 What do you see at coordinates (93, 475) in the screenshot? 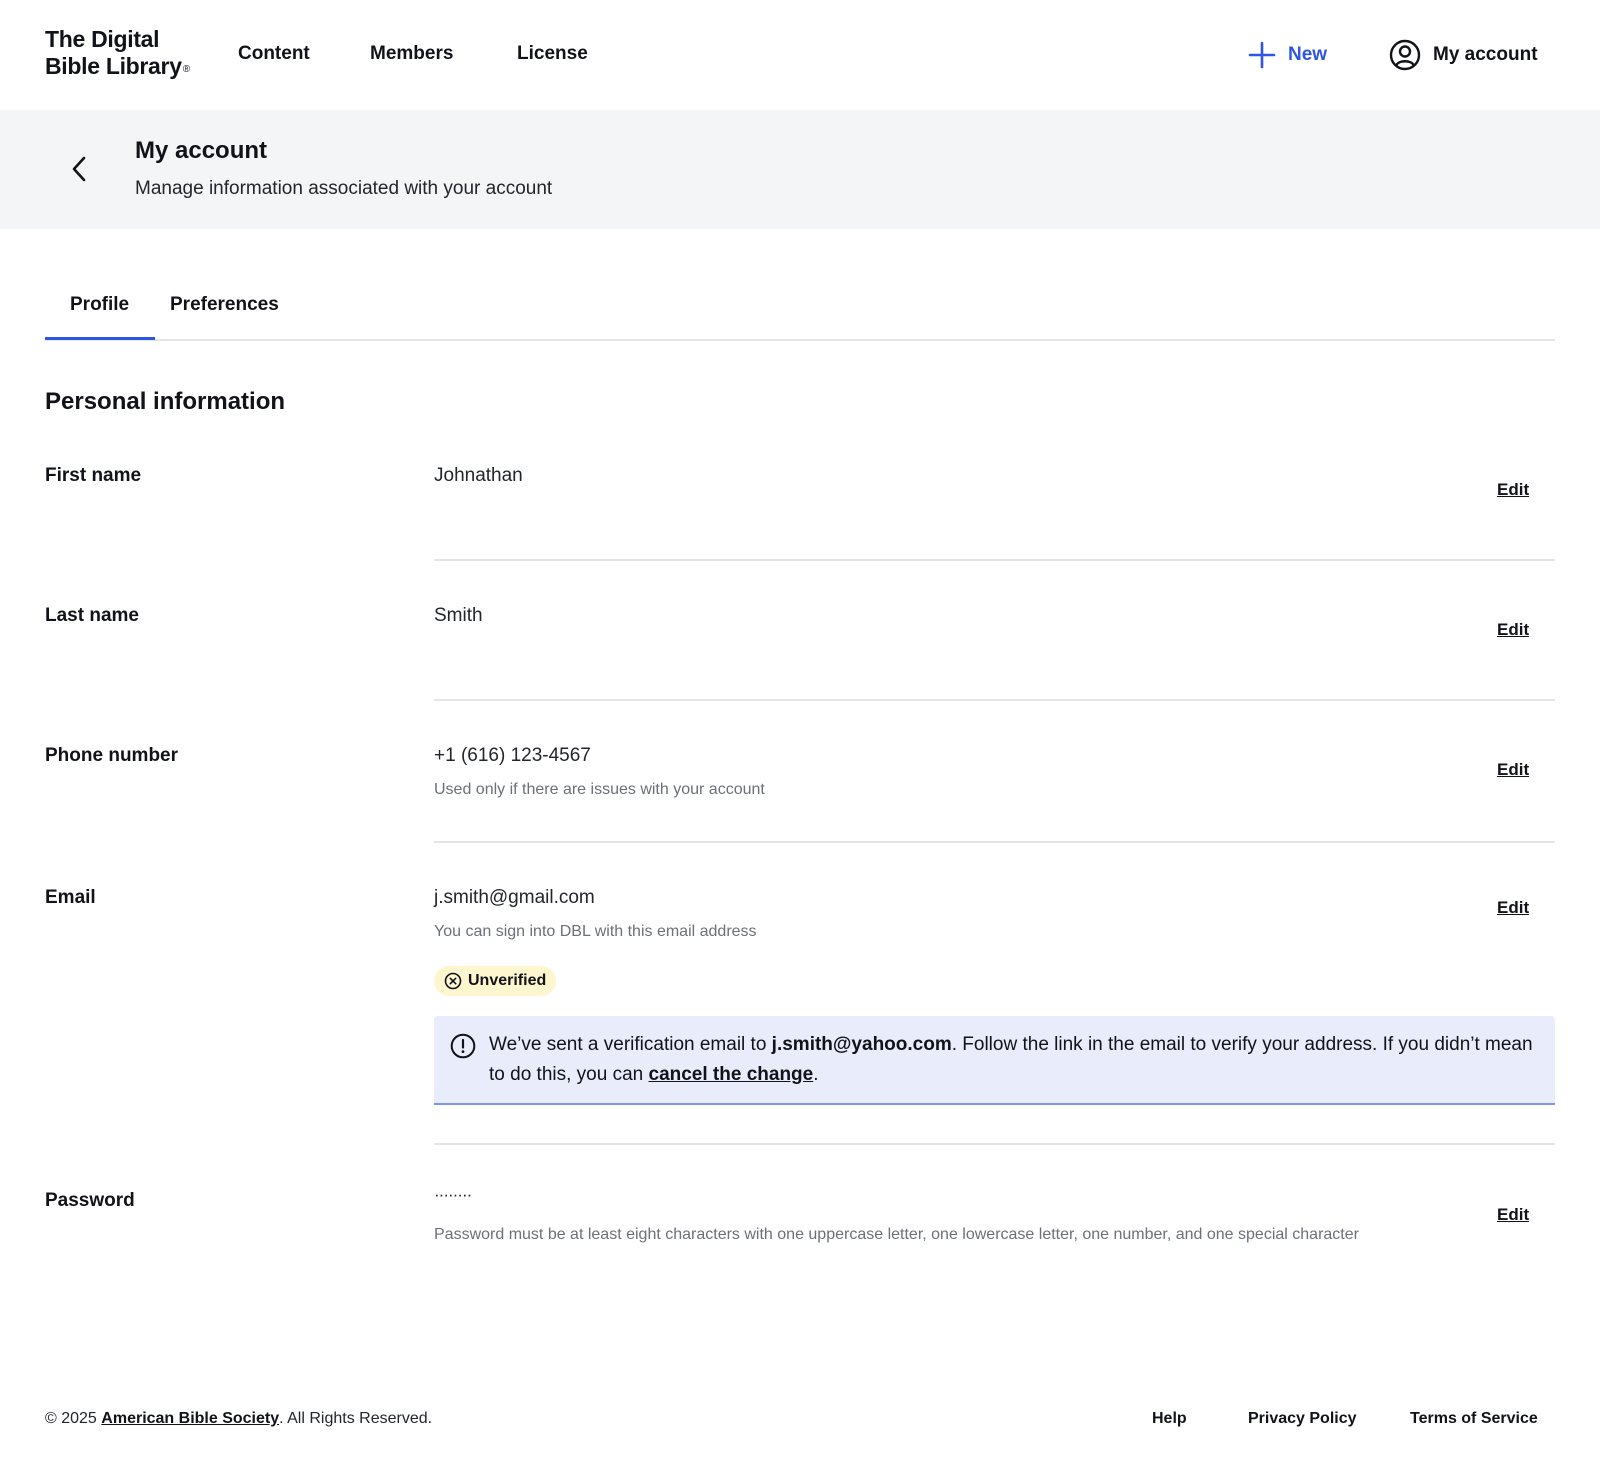
I see `first-name-label: First name` at bounding box center [93, 475].